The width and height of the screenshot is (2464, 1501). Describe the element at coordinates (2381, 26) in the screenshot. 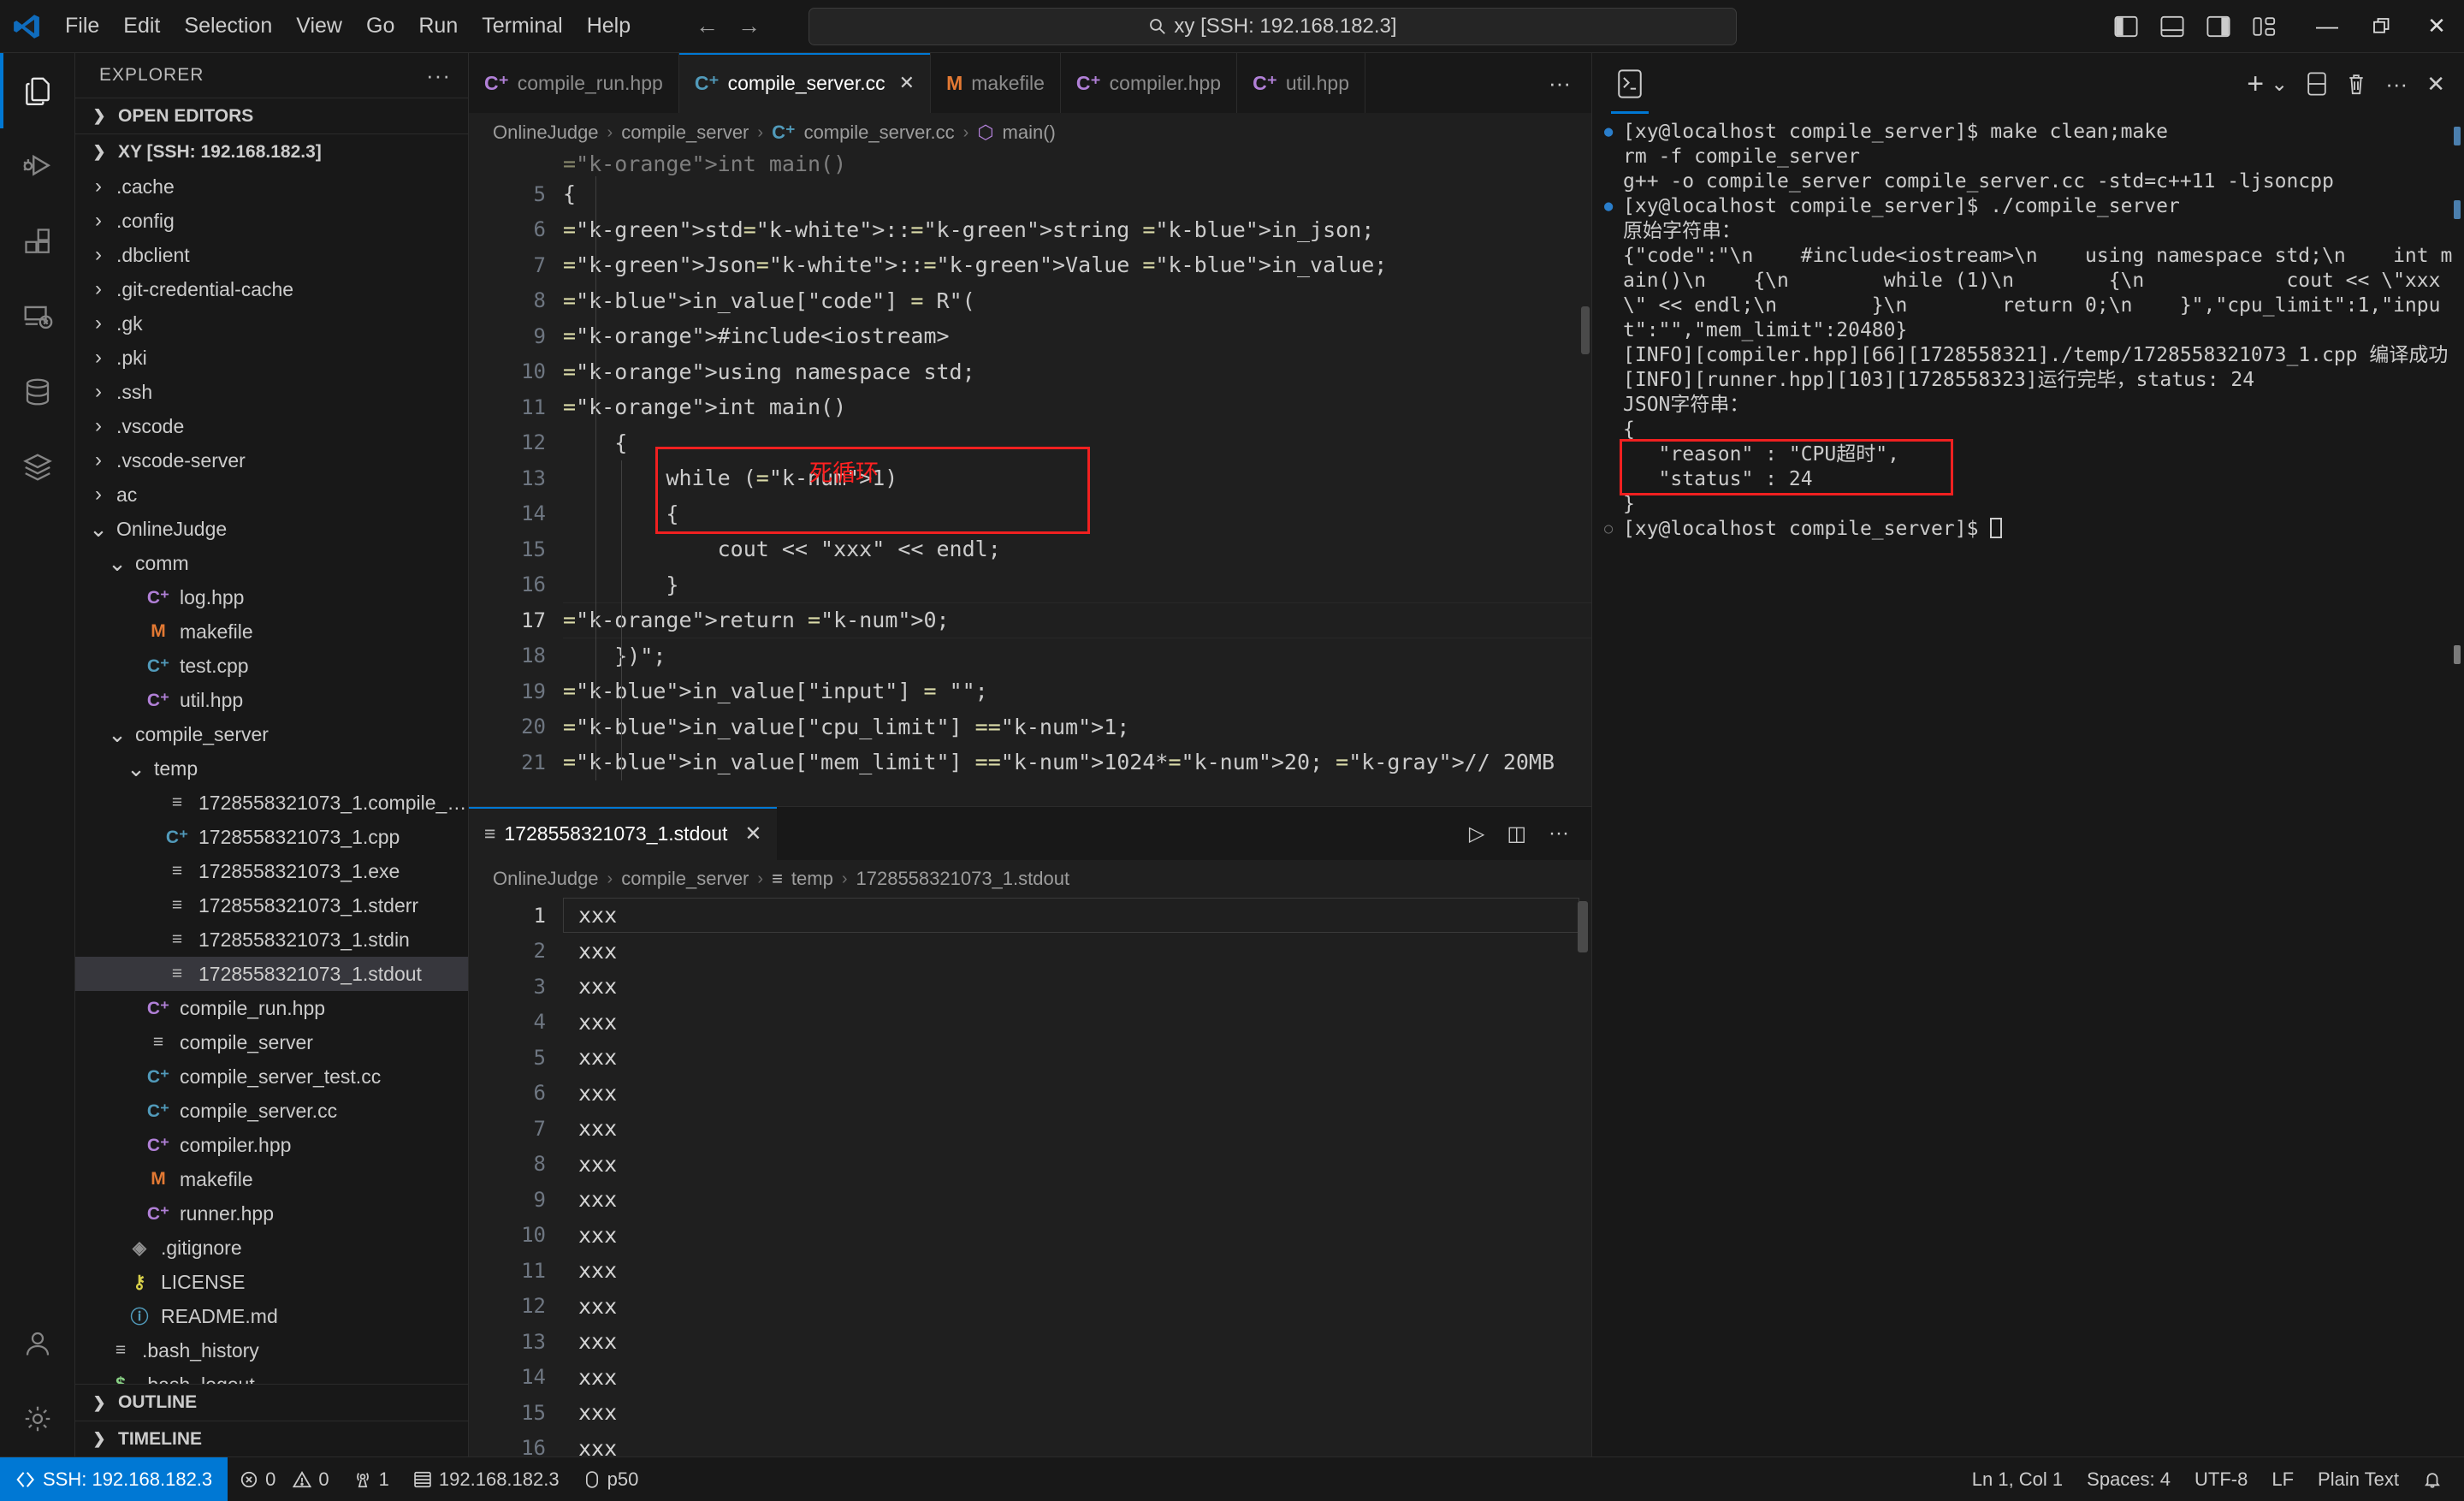

I see `maximize-restore-button` at that location.